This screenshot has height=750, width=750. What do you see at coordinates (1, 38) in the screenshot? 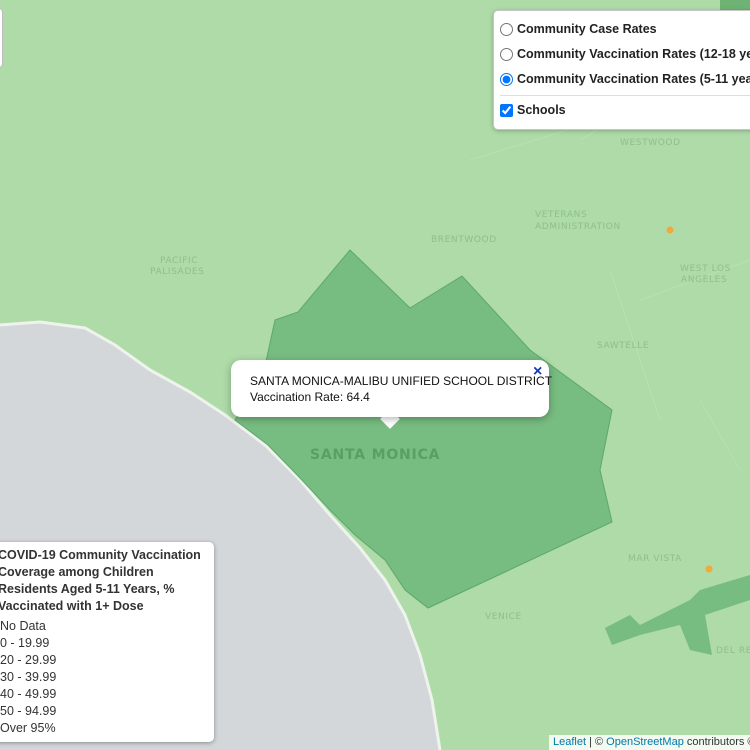
I see `zoom-control` at bounding box center [1, 38].